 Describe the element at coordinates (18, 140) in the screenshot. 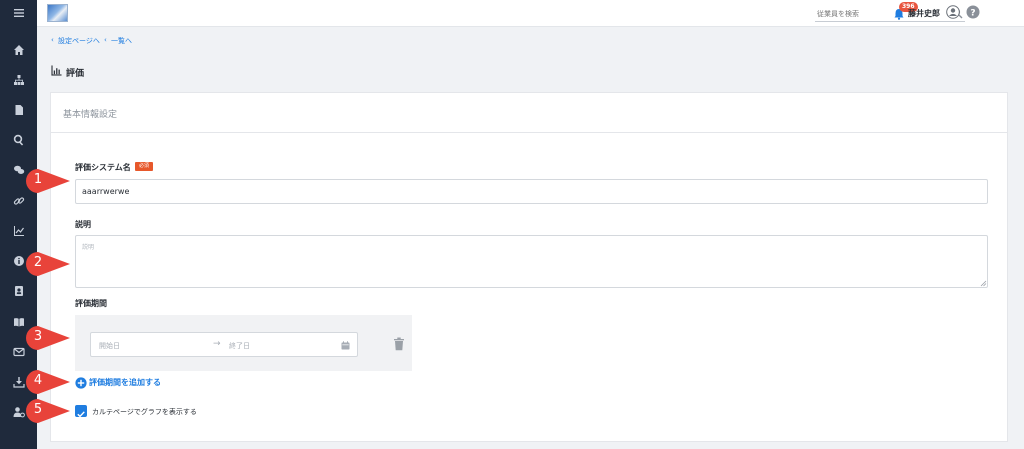

I see `search-icon` at that location.